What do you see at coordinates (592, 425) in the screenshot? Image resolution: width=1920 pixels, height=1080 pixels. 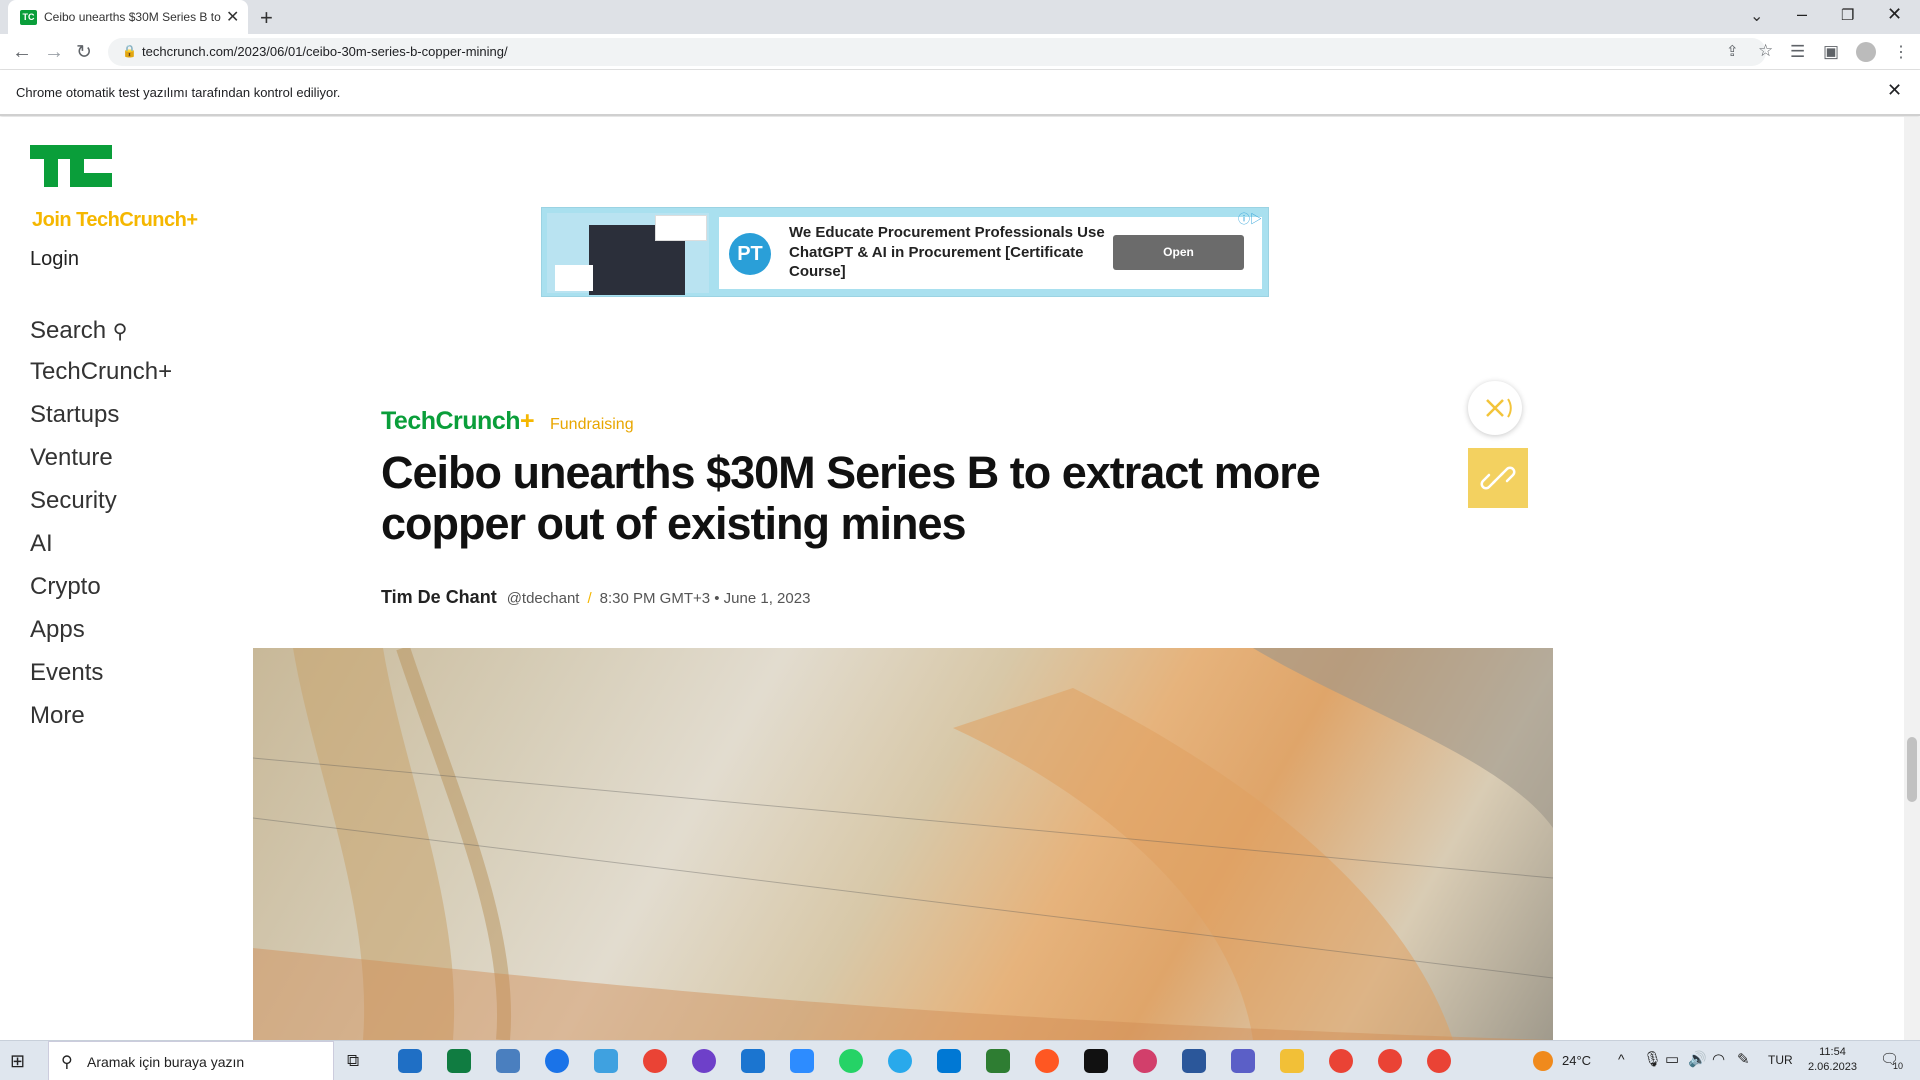 I see `article-category-link: Fundraising` at bounding box center [592, 425].